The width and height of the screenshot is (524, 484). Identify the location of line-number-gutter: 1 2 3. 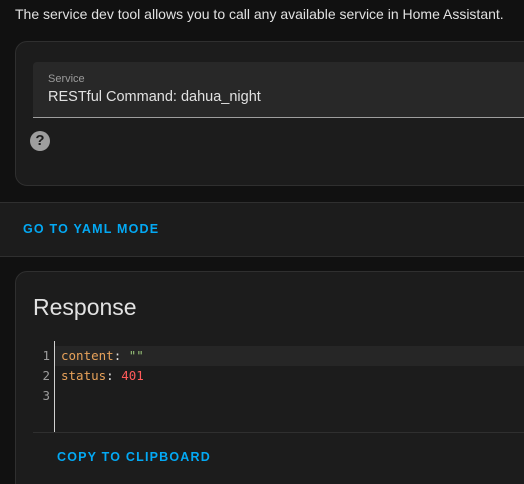
(44, 386).